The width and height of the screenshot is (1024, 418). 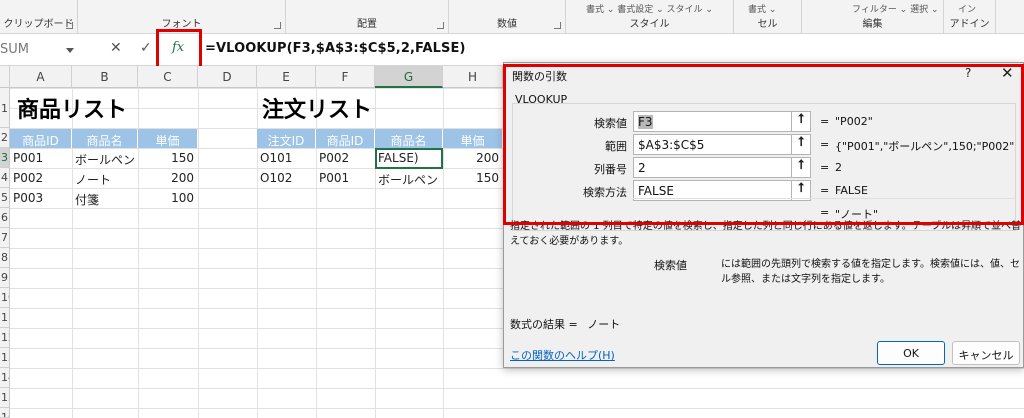 I want to click on ok-button: OK, so click(x=911, y=353).